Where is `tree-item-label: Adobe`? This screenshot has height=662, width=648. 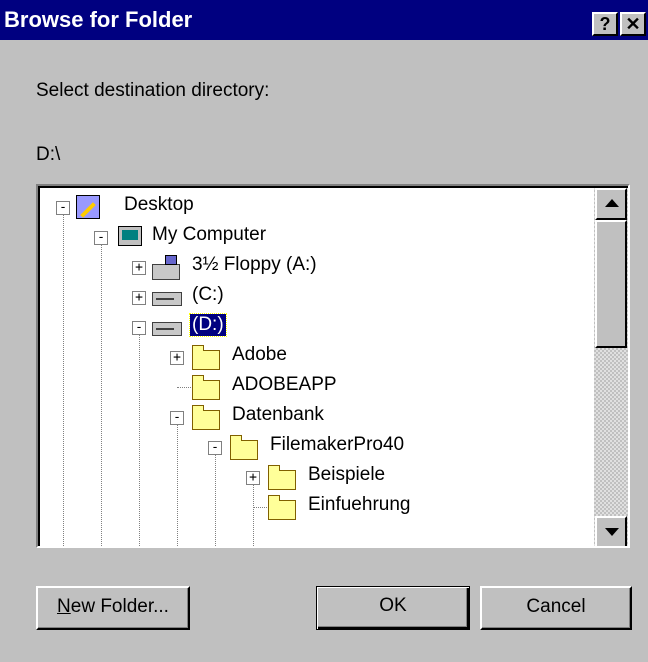
tree-item-label: Adobe is located at coordinates (259, 354).